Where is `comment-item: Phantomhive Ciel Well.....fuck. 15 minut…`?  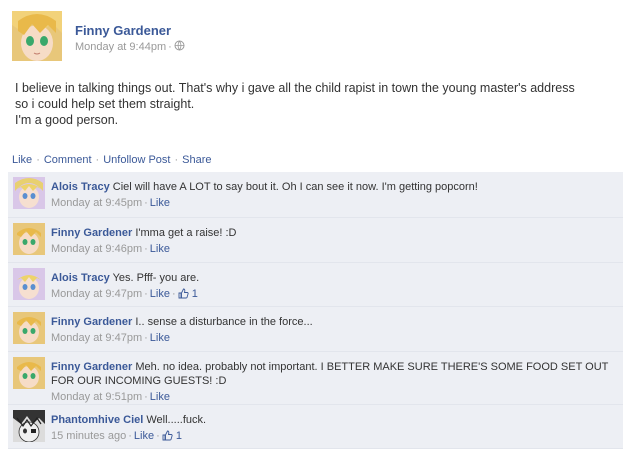
comment-item: Phantomhive Ciel Well.....fuck. 15 minut… is located at coordinates (315, 427).